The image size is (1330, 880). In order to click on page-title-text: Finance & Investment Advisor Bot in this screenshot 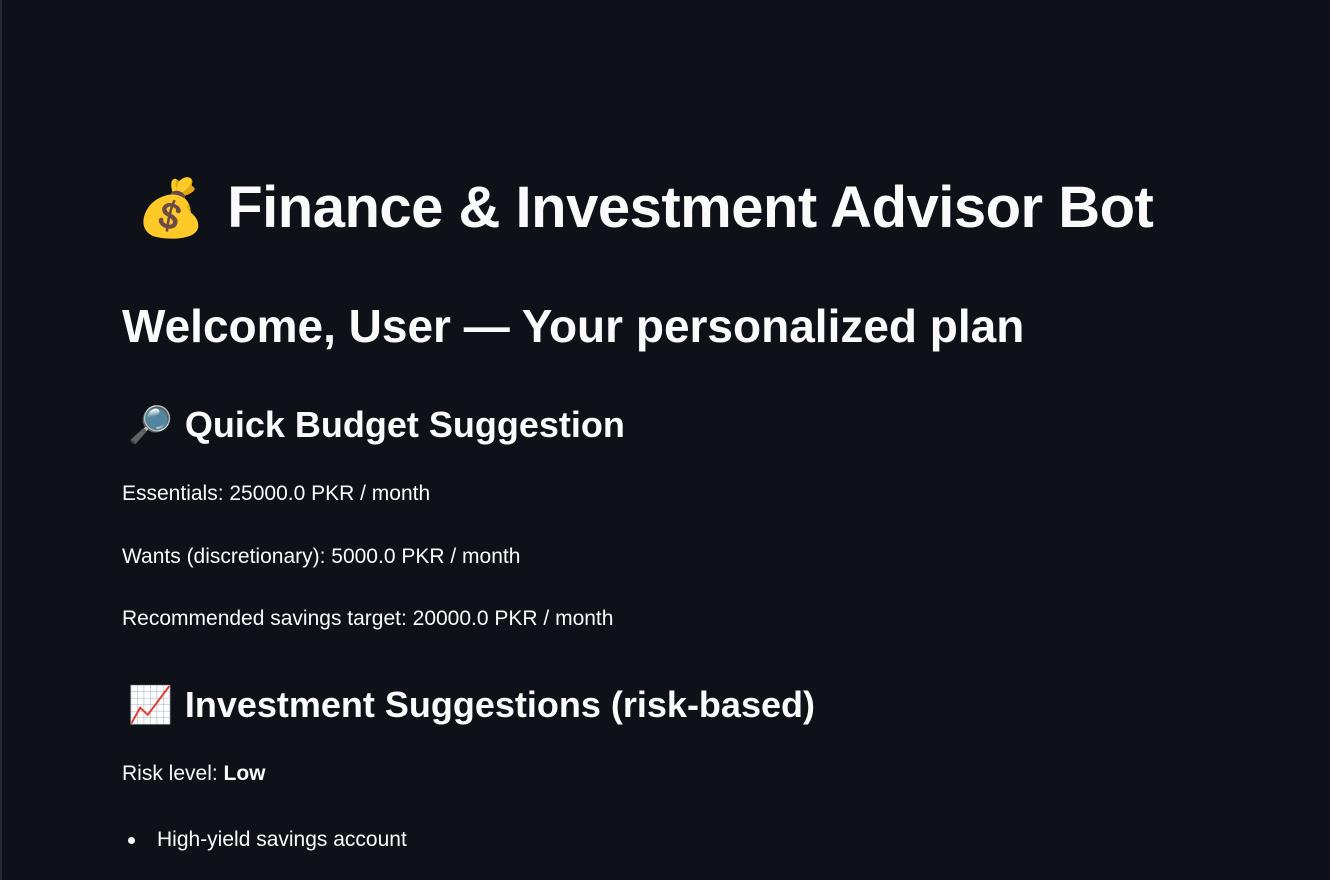, I will do `click(690, 207)`.